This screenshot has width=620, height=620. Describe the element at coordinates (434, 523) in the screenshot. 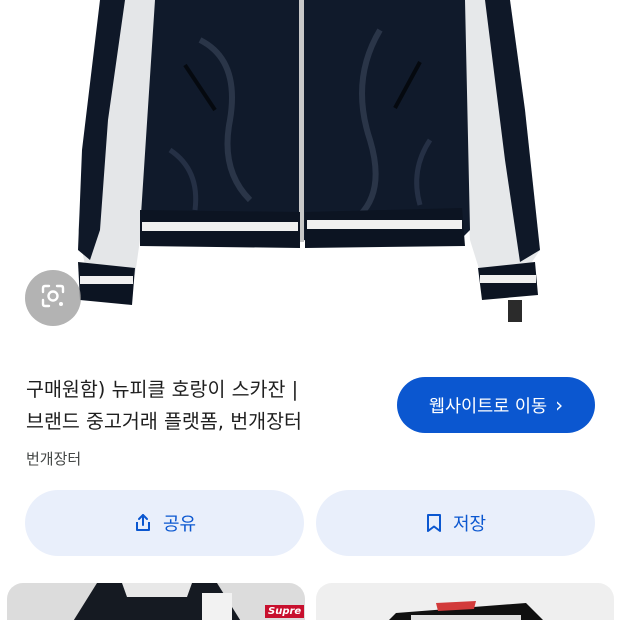

I see `bookmark-icon` at that location.